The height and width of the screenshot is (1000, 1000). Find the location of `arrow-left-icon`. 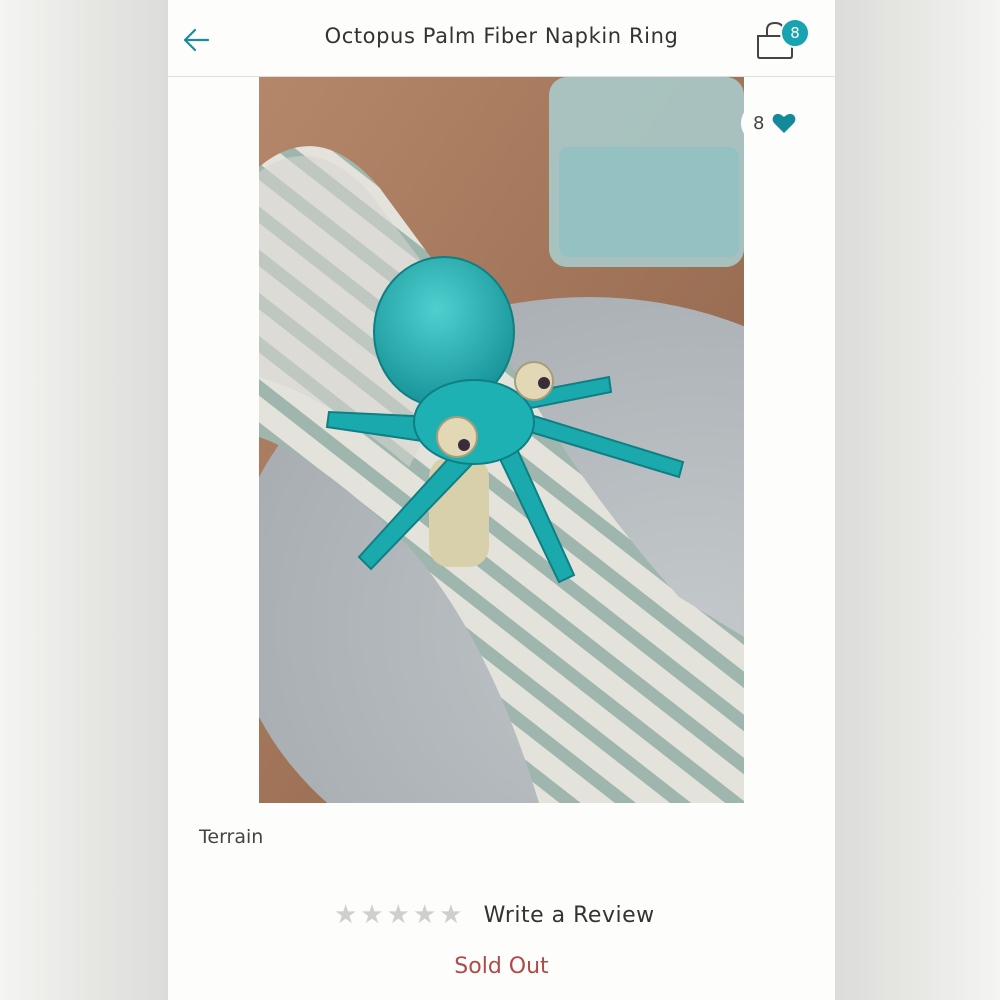

arrow-left-icon is located at coordinates (196, 40).